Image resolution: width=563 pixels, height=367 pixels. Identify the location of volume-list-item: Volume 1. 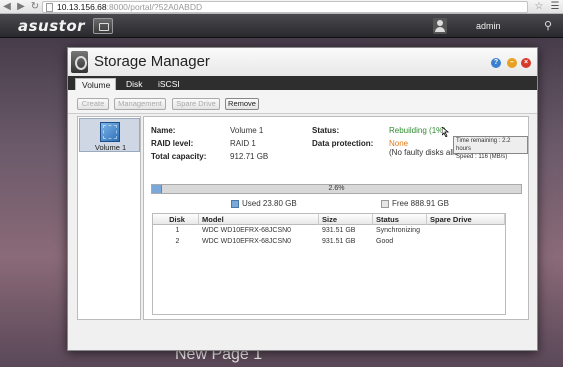
(109, 135).